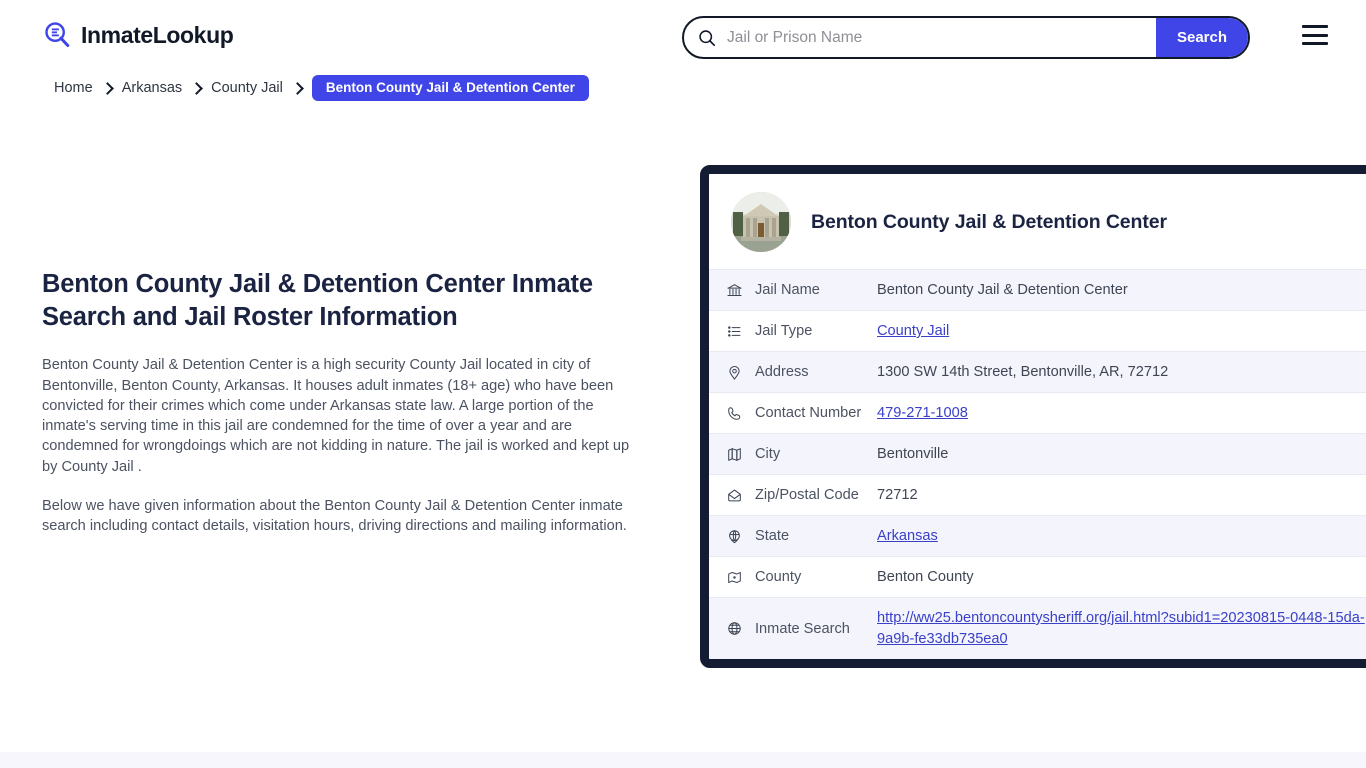 The image size is (1366, 768). What do you see at coordinates (936, 37) in the screenshot?
I see `search-input` at bounding box center [936, 37].